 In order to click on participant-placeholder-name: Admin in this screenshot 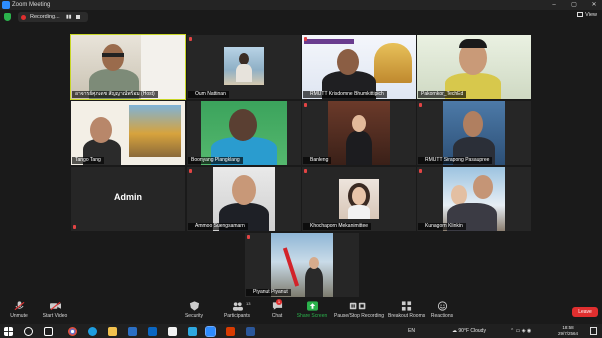, I will do `click(128, 197)`.